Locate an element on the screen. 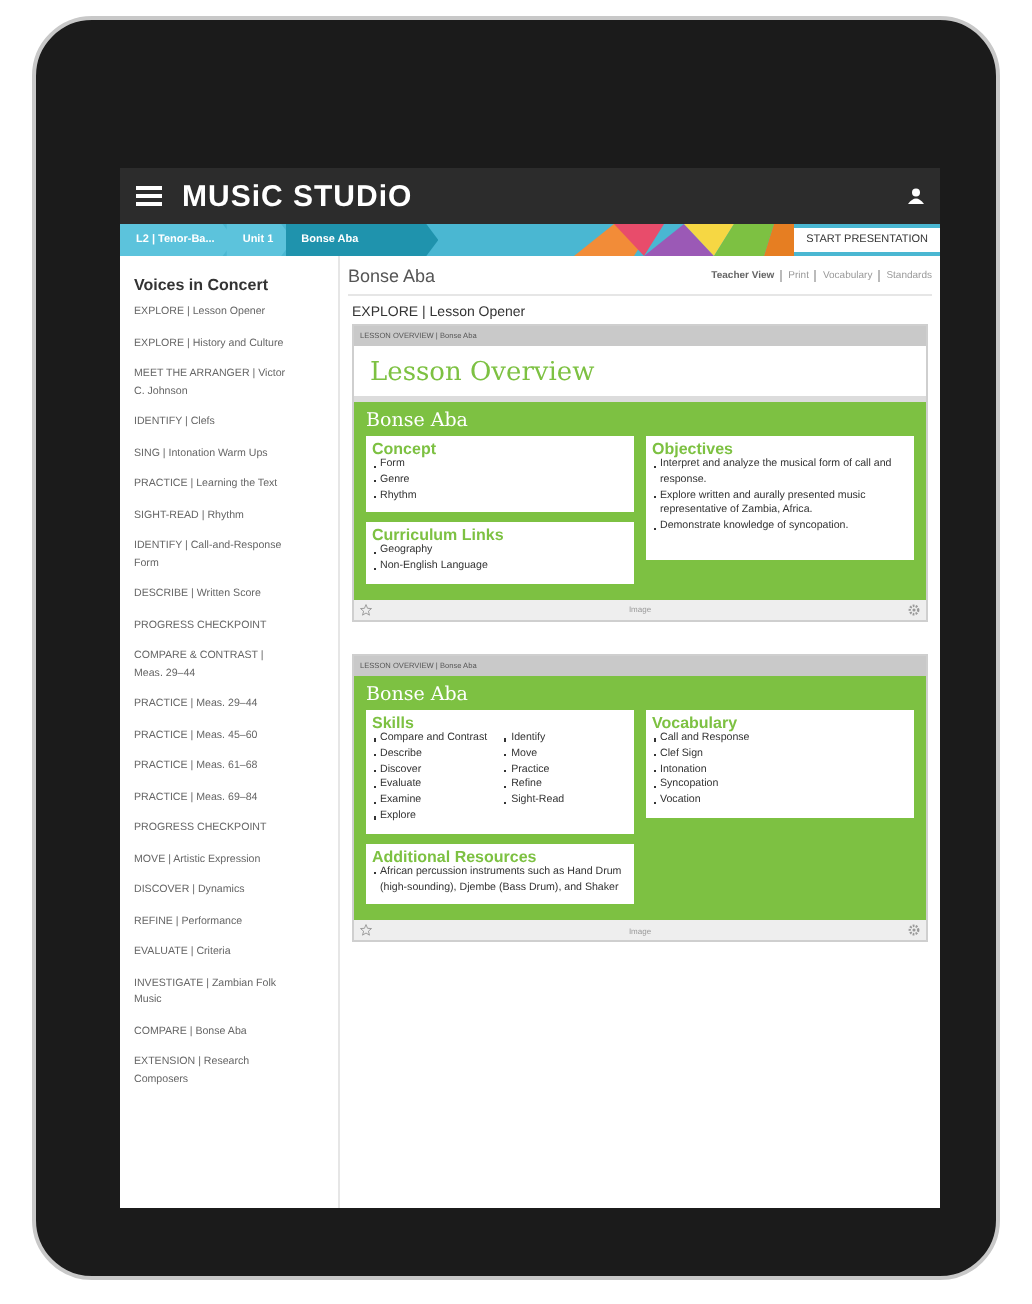  app-logo: MUSiC STUDiO is located at coordinates (297, 196).